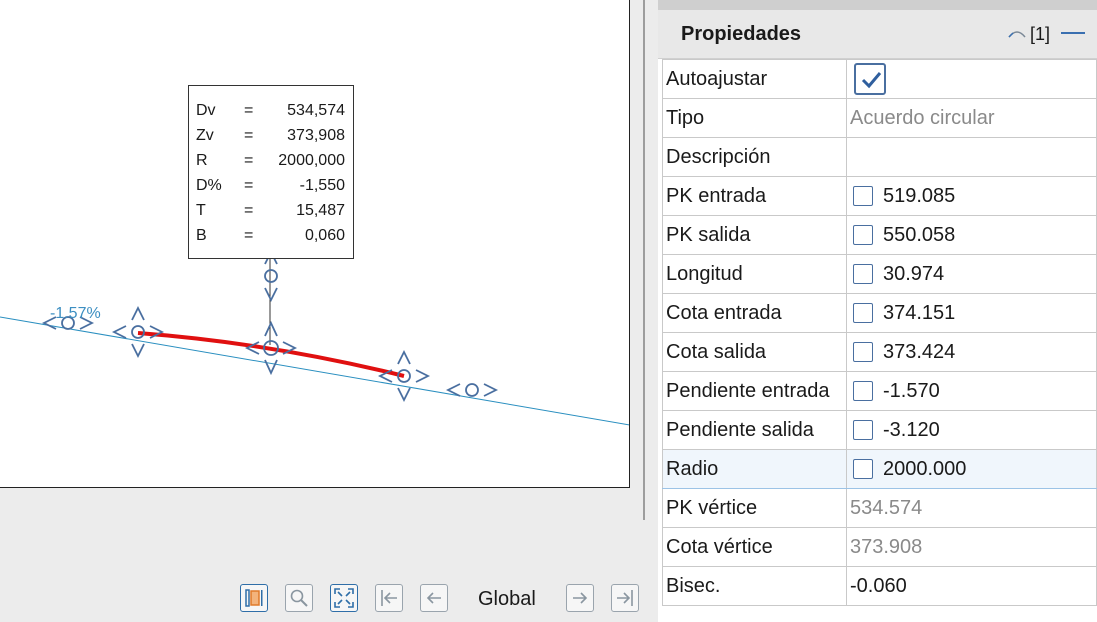  I want to click on radio-value: 2000.000, so click(924, 469).